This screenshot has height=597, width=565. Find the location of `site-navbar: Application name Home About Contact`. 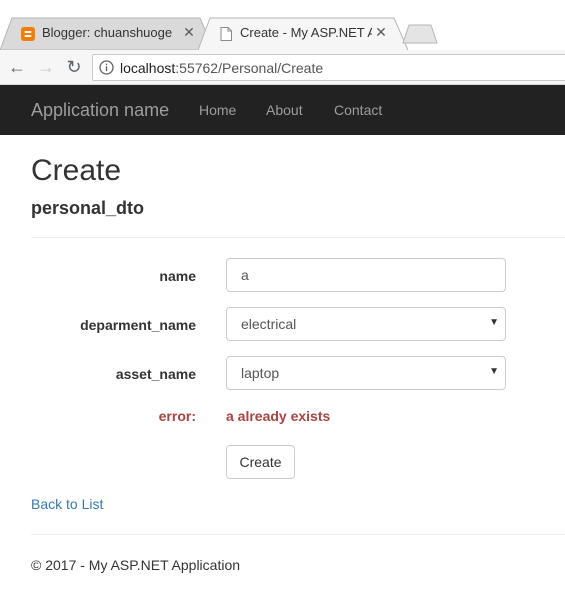

site-navbar: Application name Home About Contact is located at coordinates (282, 110).